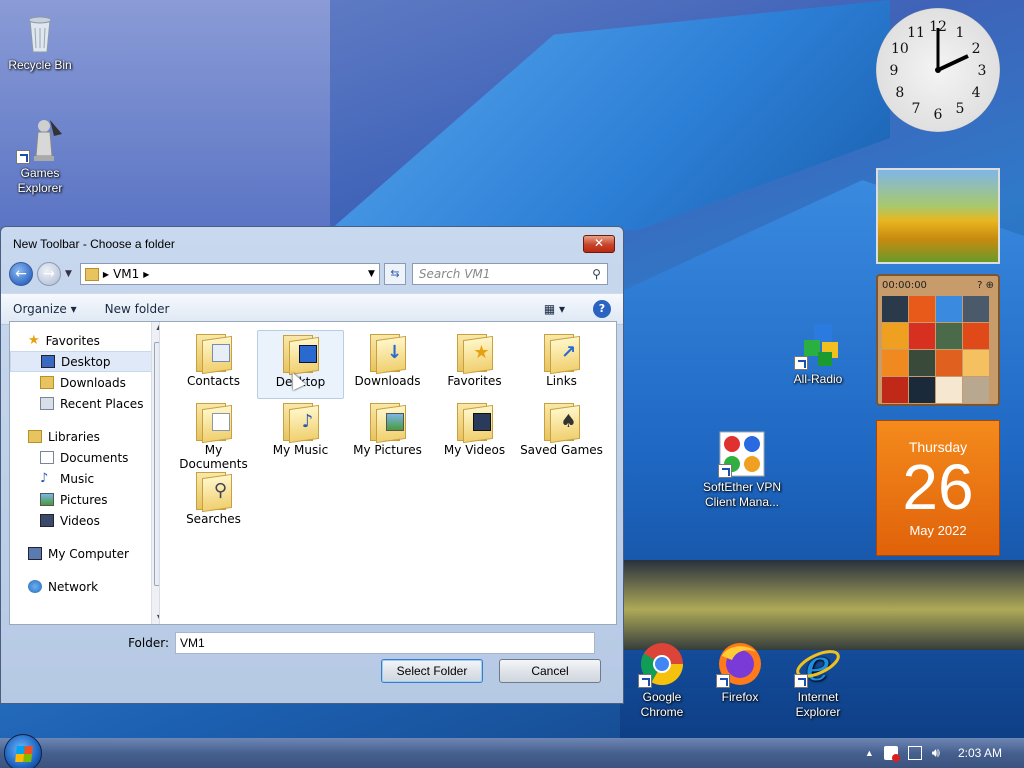  Describe the element at coordinates (891, 754) in the screenshot. I see `action-center-icon` at that location.